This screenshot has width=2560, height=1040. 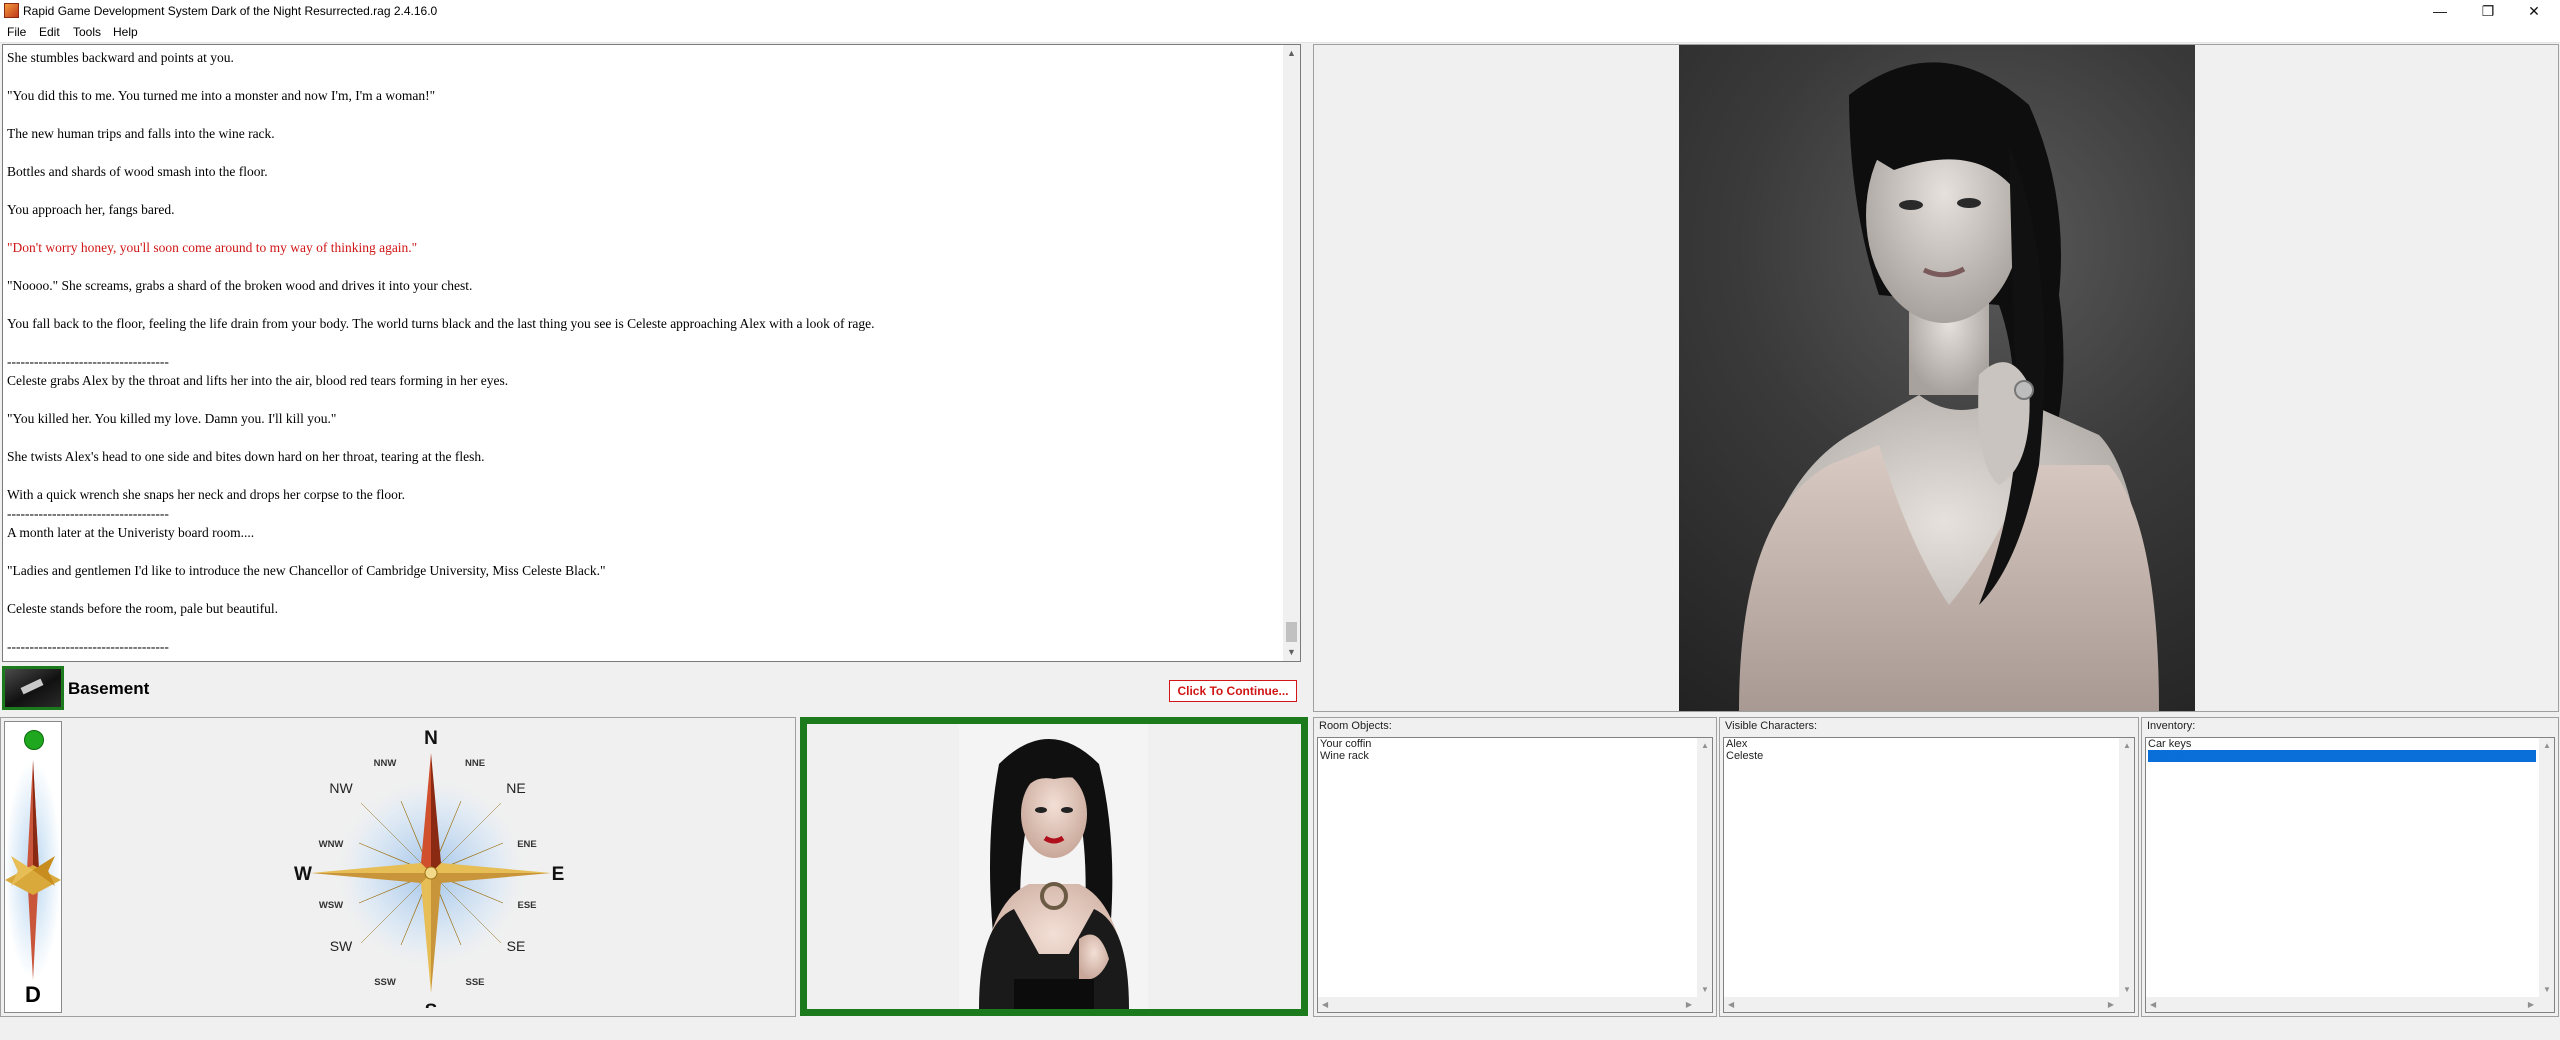 I want to click on restore-button: ❐, so click(x=2488, y=11).